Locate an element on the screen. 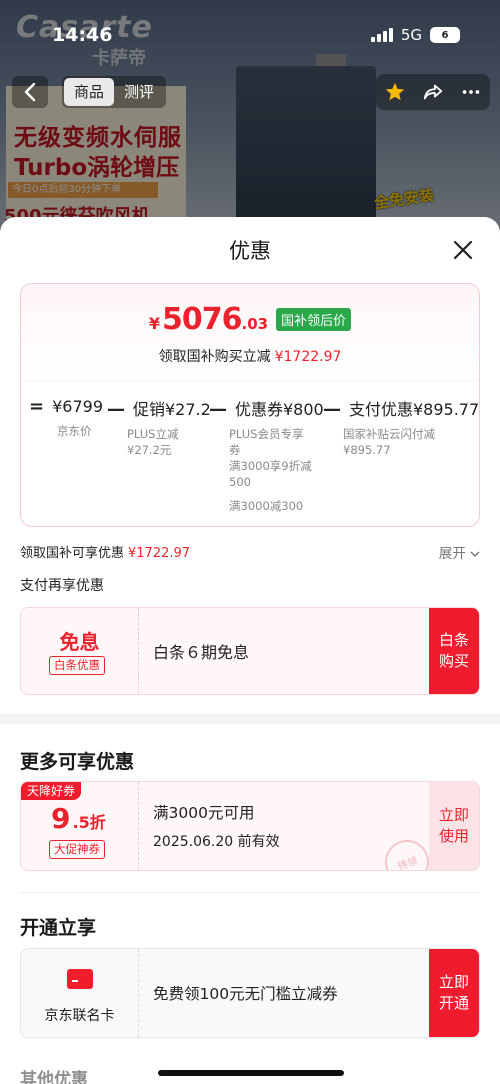  page-tabs: 商品 测评 is located at coordinates (114, 92).